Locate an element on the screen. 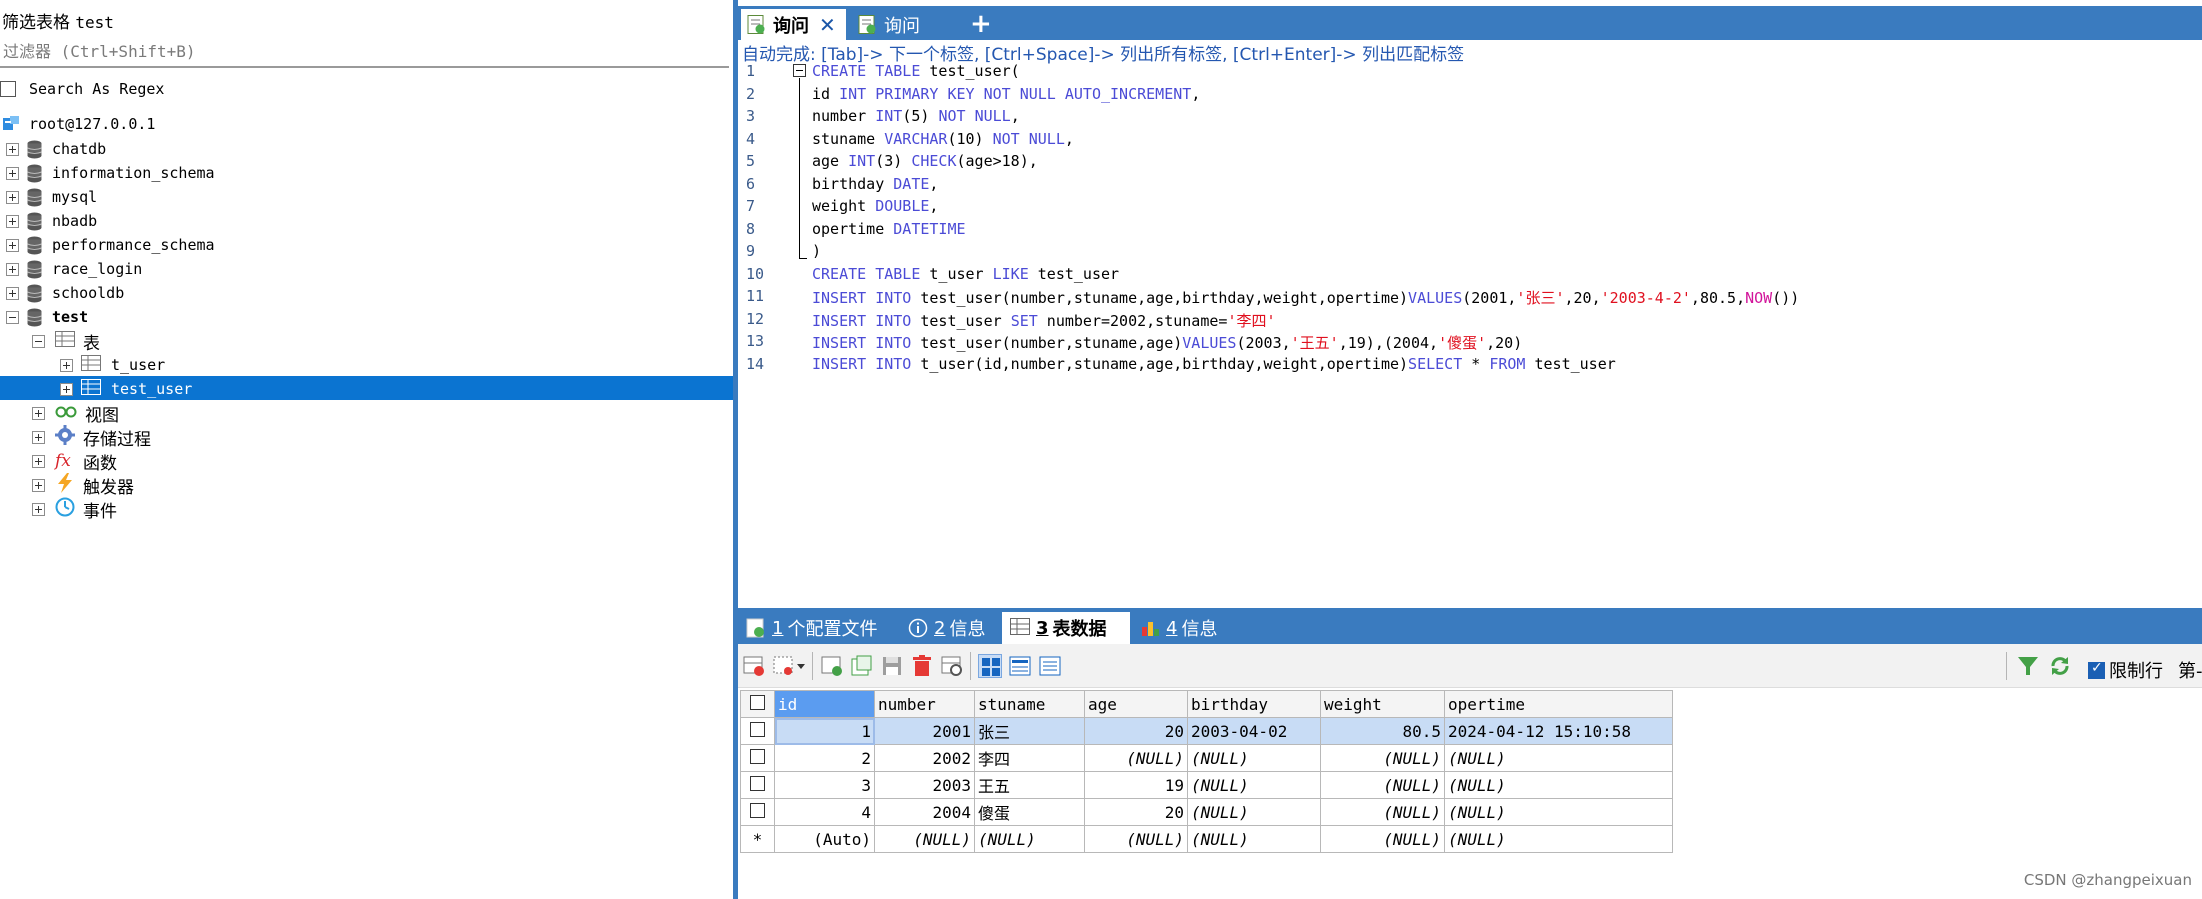 The width and height of the screenshot is (2202, 899). cell-number: 2001 is located at coordinates (924, 731).